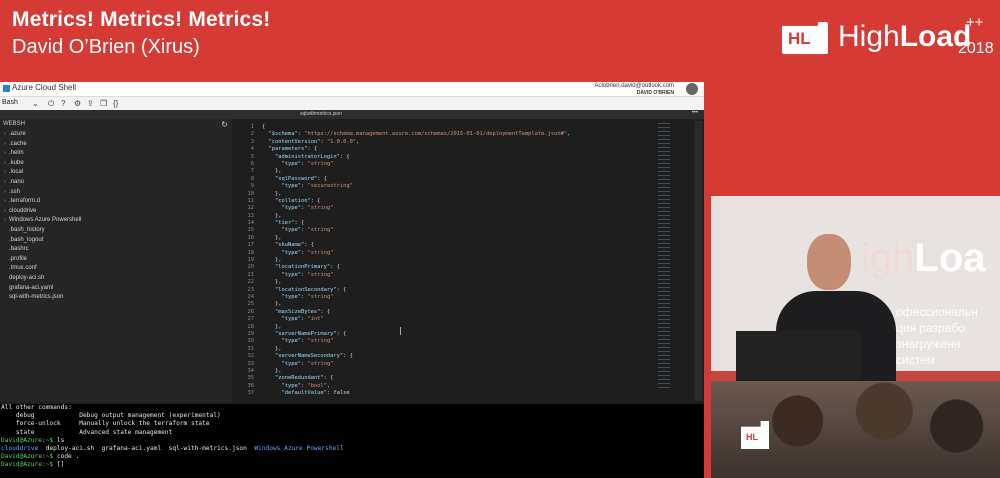 The height and width of the screenshot is (478, 1000). What do you see at coordinates (931, 328) in the screenshot?
I see `wall-text-line: ция разрабо` at bounding box center [931, 328].